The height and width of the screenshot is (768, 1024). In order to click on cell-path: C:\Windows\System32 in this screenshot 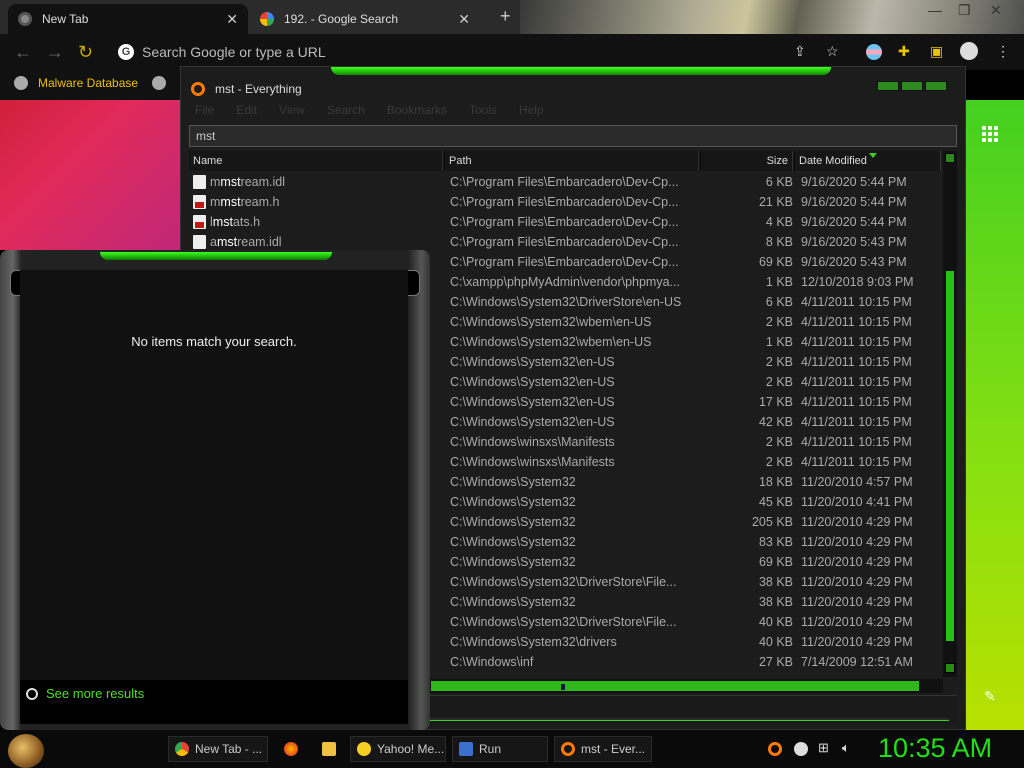, I will do `click(513, 562)`.